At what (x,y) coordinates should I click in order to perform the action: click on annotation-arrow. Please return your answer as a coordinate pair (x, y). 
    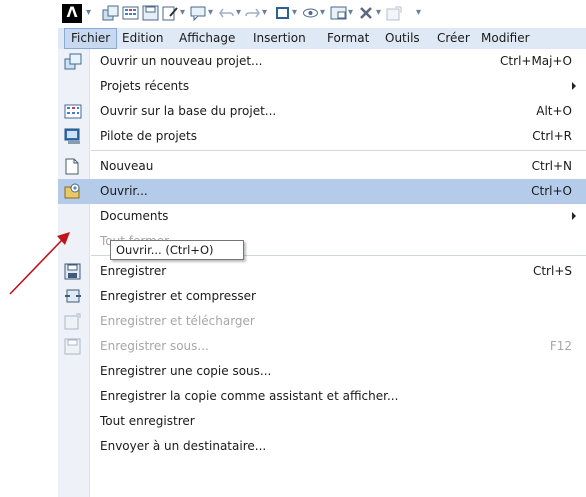
    Looking at the image, I should click on (39, 263).